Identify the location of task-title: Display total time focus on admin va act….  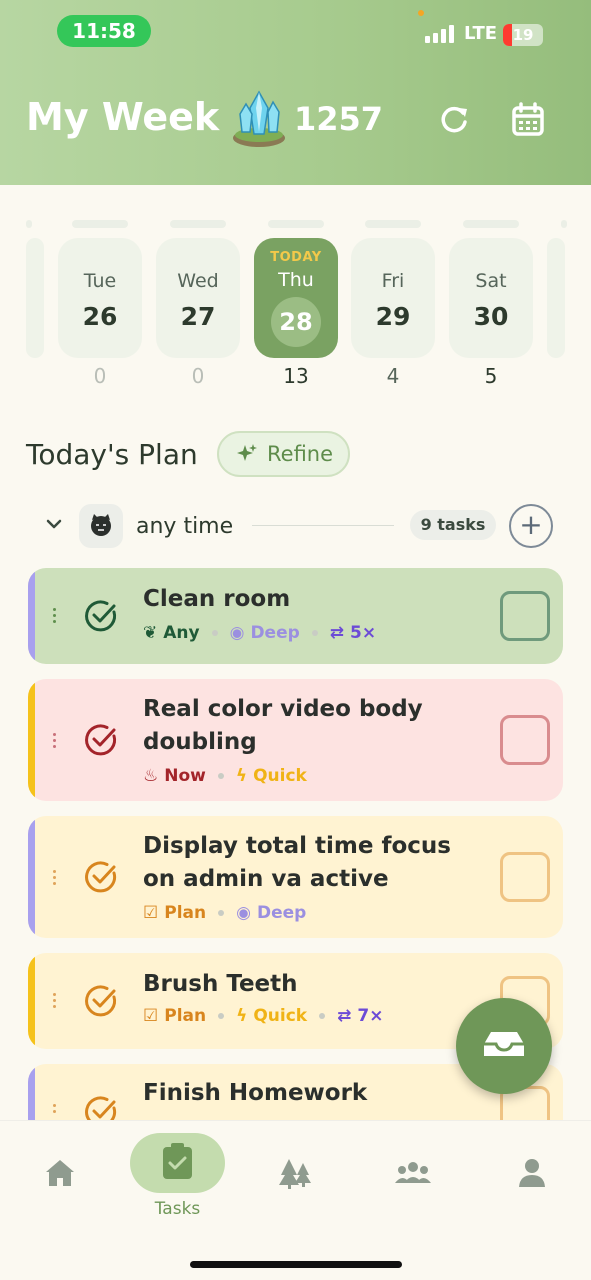
(297, 862).